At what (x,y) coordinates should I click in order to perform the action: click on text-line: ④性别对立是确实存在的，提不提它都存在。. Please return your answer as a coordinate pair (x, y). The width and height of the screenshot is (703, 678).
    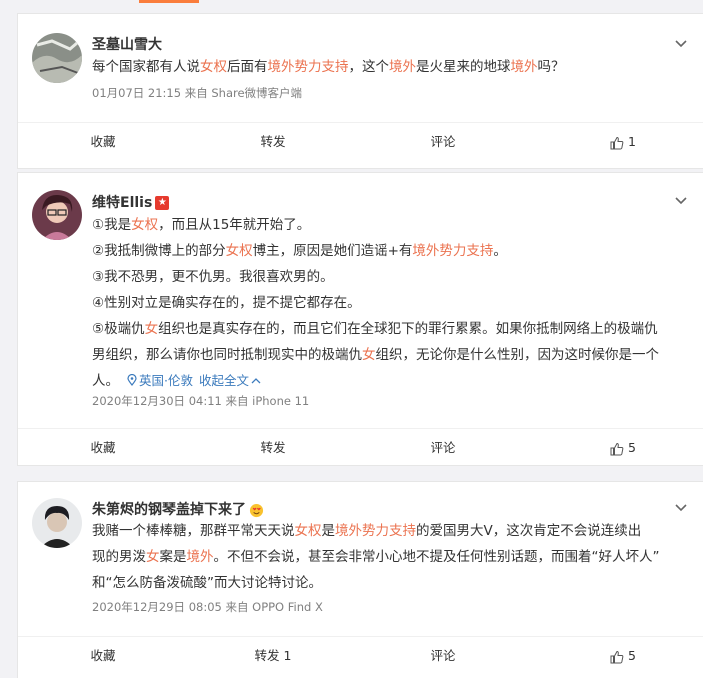
    Looking at the image, I should click on (392, 303).